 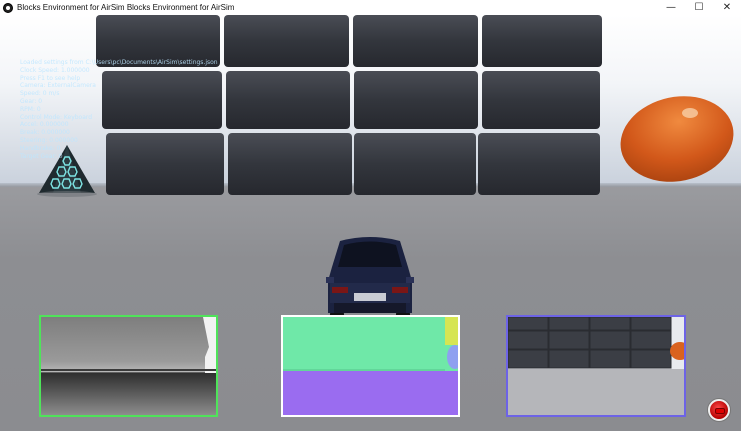 What do you see at coordinates (41, 156) in the screenshot?
I see `hud-line: Target Gear: 0` at bounding box center [41, 156].